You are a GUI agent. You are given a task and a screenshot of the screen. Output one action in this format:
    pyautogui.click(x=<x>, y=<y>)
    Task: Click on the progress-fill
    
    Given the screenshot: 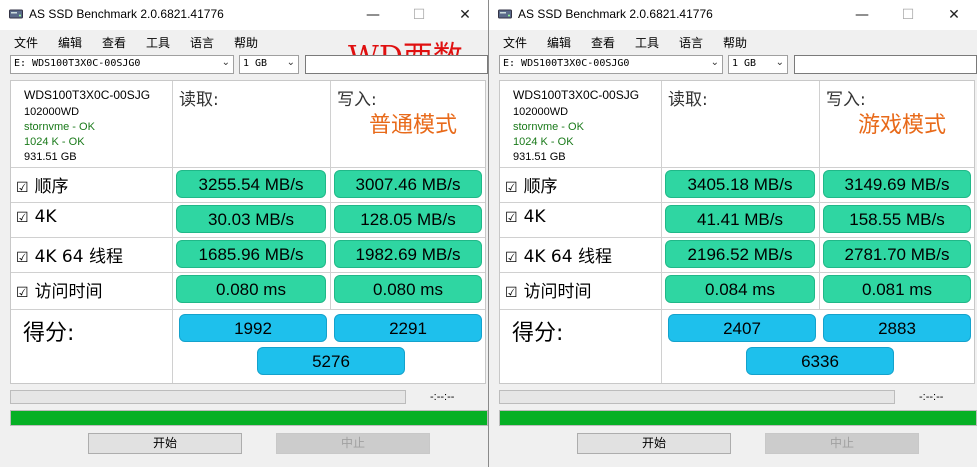 What is the action you would take?
    pyautogui.click(x=738, y=418)
    